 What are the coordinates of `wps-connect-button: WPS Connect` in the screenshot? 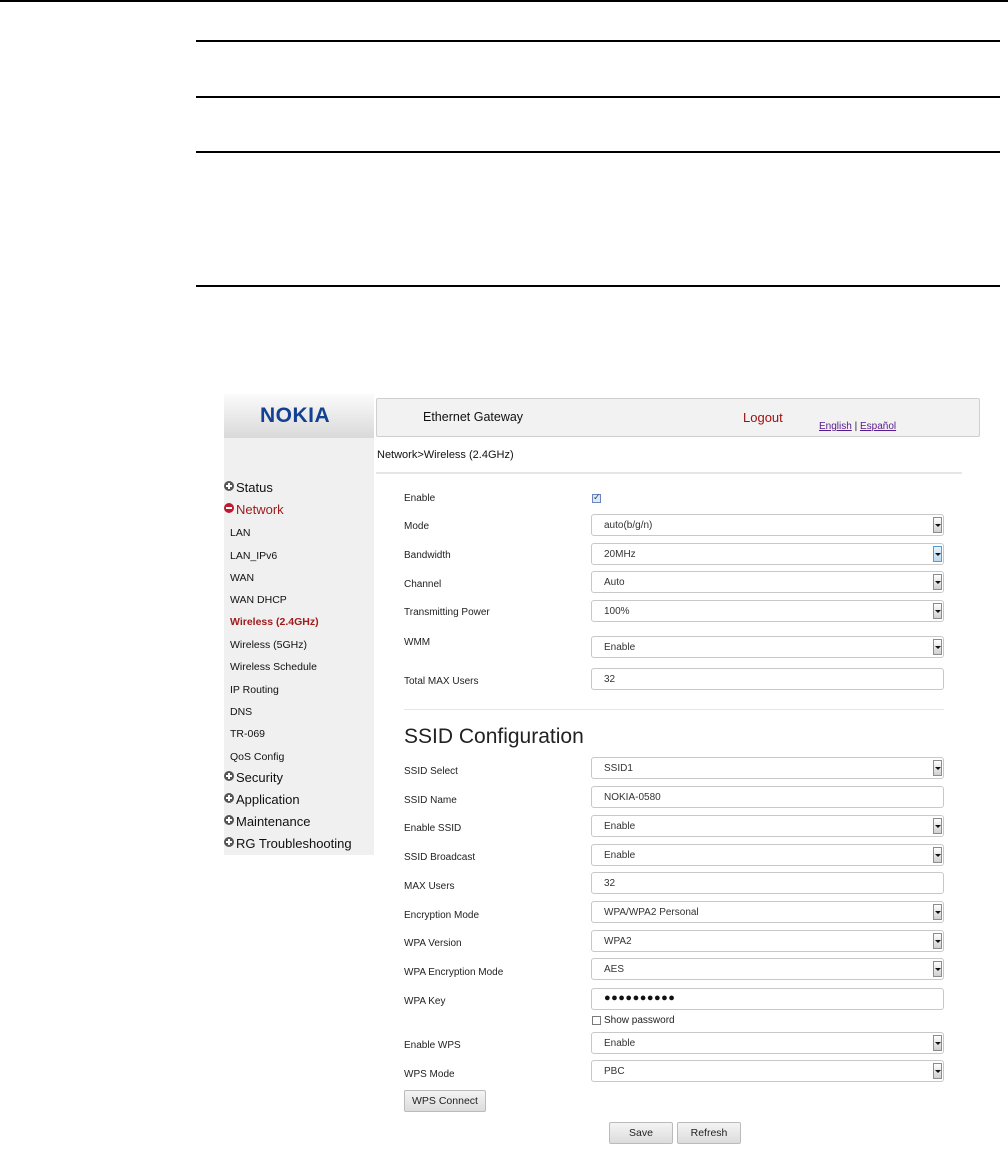 It's located at (445, 1101).